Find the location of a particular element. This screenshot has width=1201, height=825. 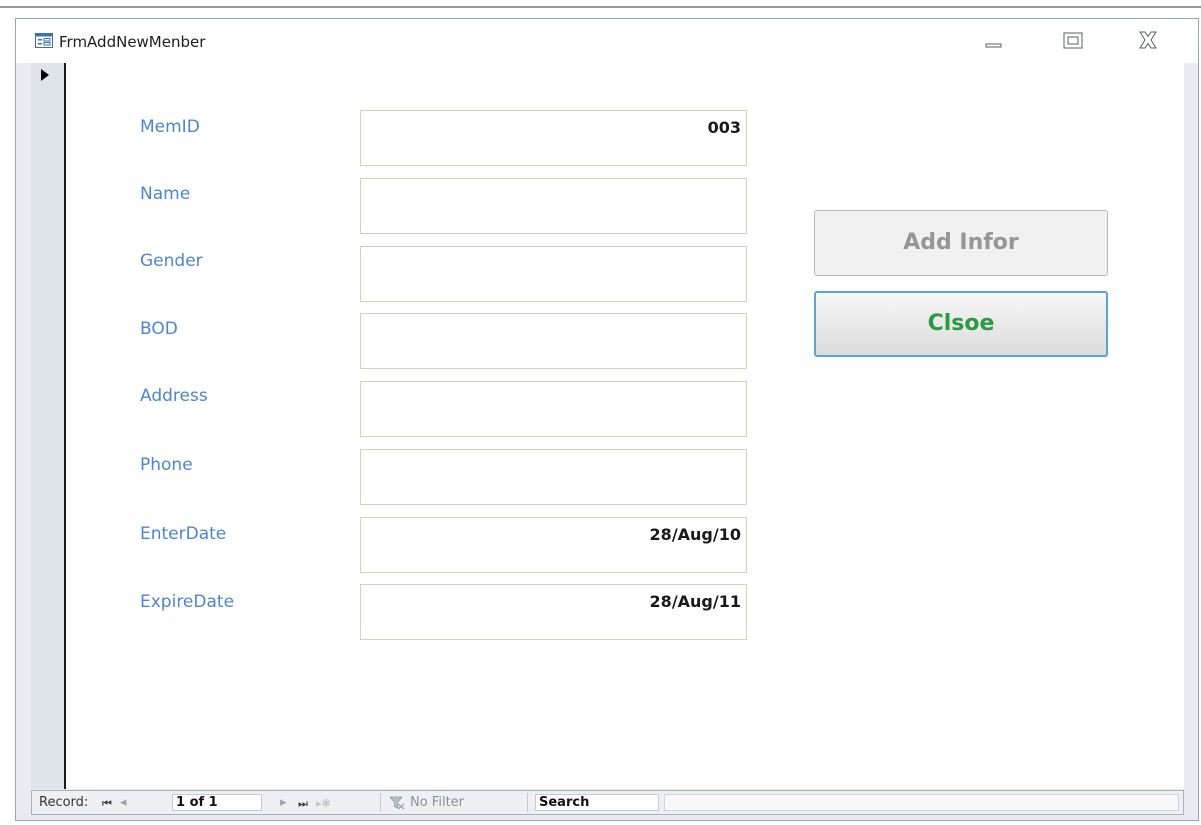

add-infor-button: Add Infor is located at coordinates (961, 243).